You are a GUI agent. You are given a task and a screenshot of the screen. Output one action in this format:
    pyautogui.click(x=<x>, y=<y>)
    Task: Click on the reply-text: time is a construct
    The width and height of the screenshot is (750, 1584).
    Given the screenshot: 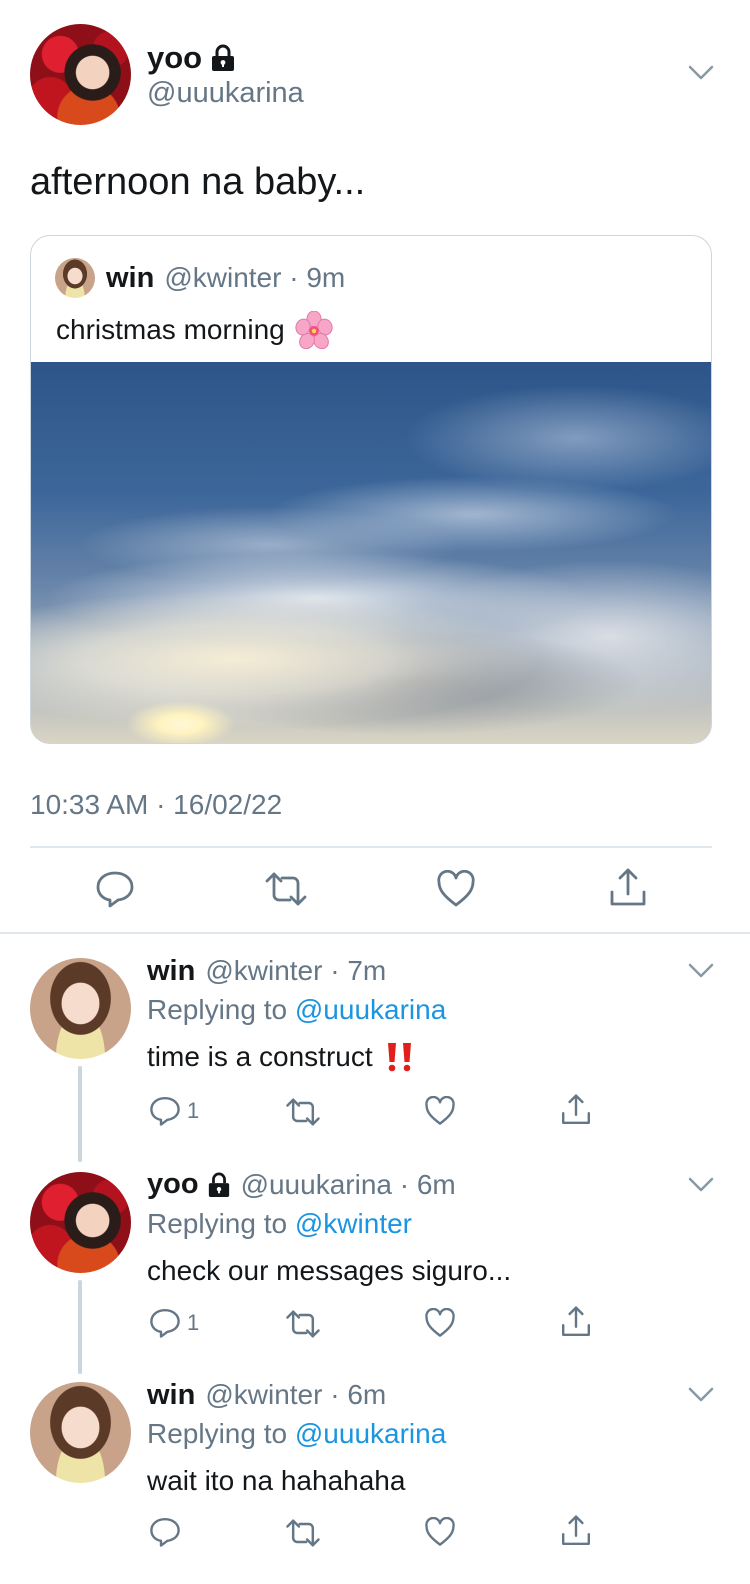 What is the action you would take?
    pyautogui.click(x=260, y=1056)
    